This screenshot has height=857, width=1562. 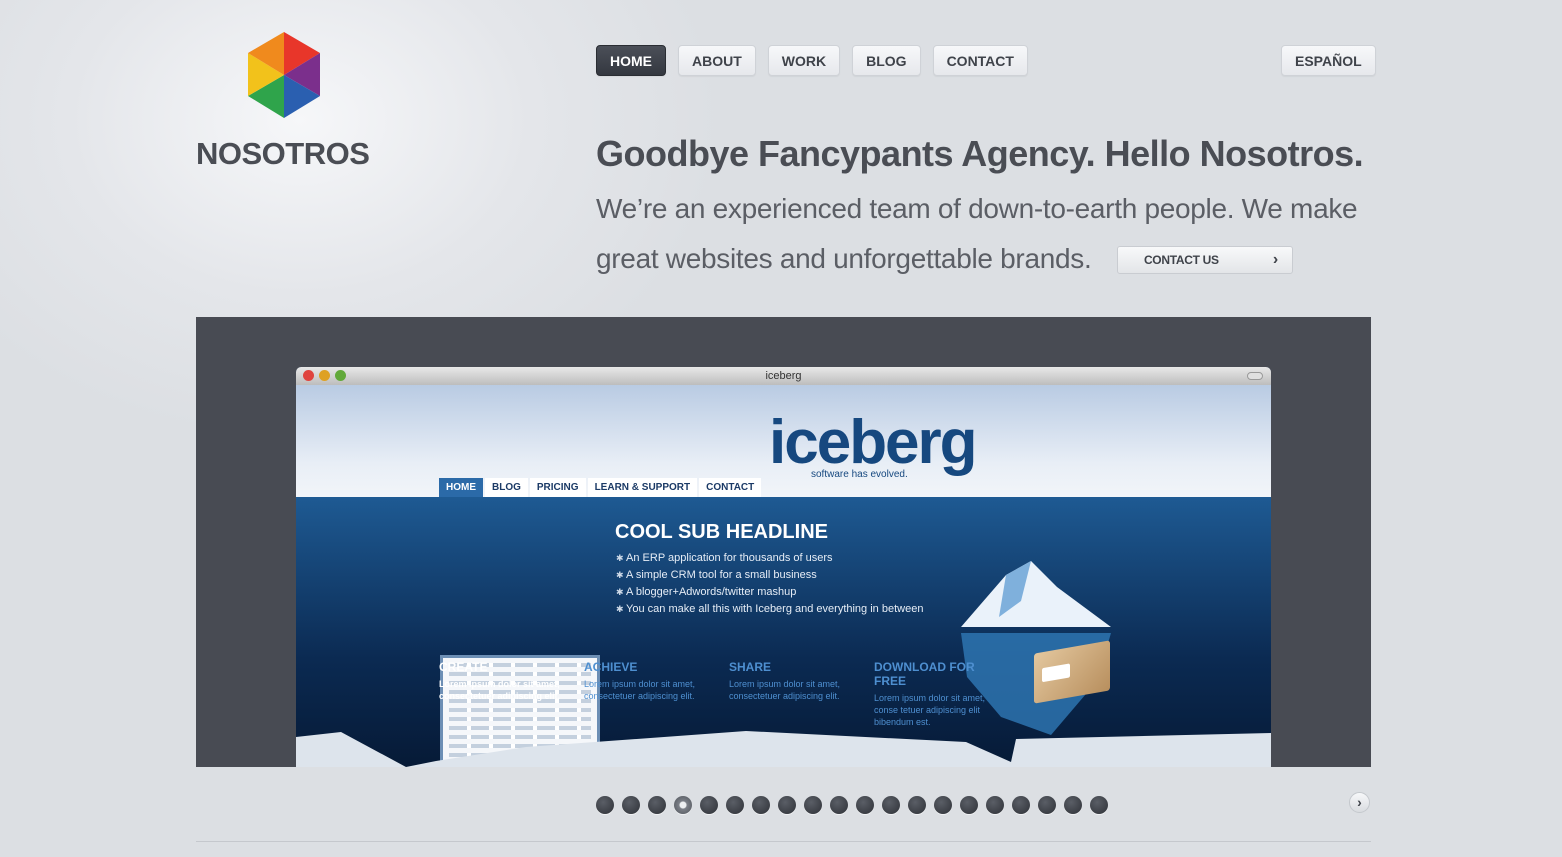 What do you see at coordinates (980, 60) in the screenshot?
I see `nav-contact: CONTACT` at bounding box center [980, 60].